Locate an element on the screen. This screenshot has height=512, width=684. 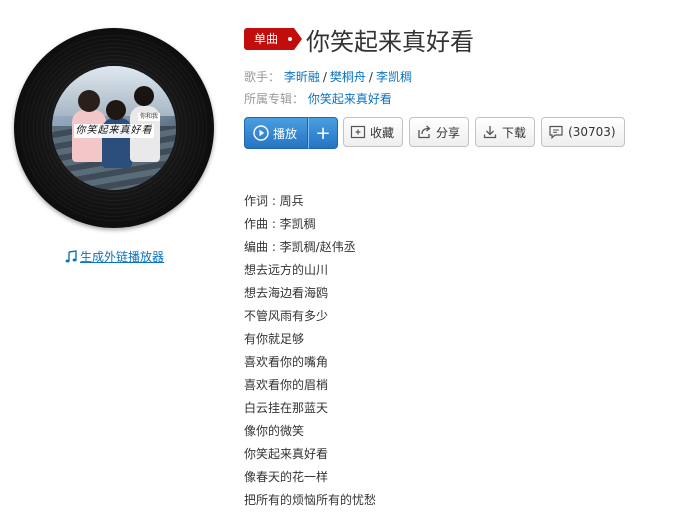
lyric-line: 你笑起来真好看 is located at coordinates (286, 454).